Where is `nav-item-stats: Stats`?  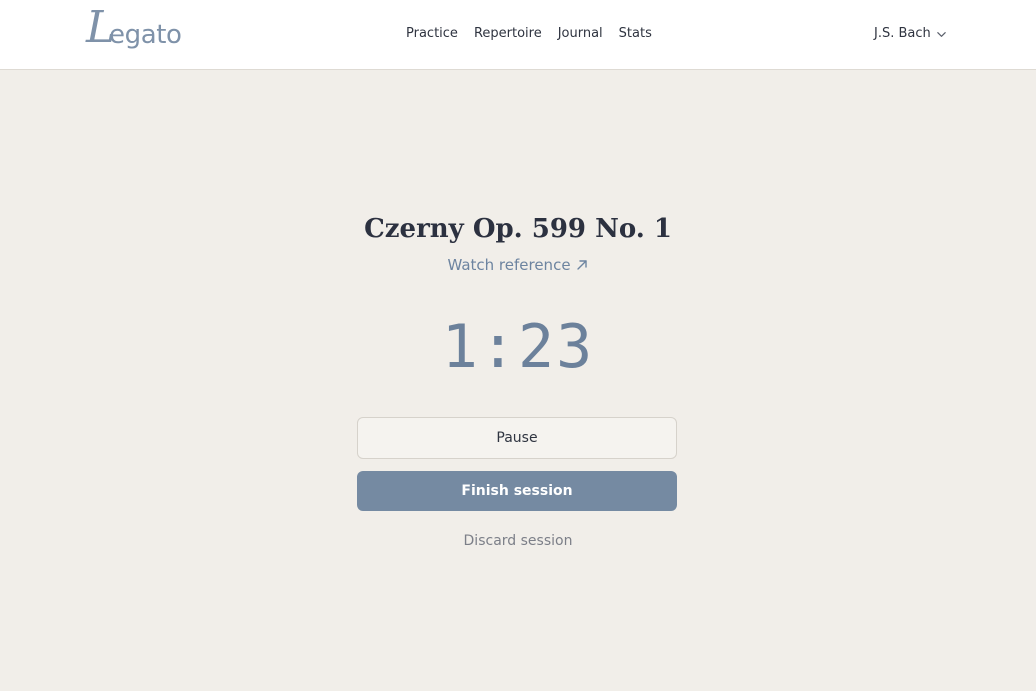 nav-item-stats: Stats is located at coordinates (635, 34).